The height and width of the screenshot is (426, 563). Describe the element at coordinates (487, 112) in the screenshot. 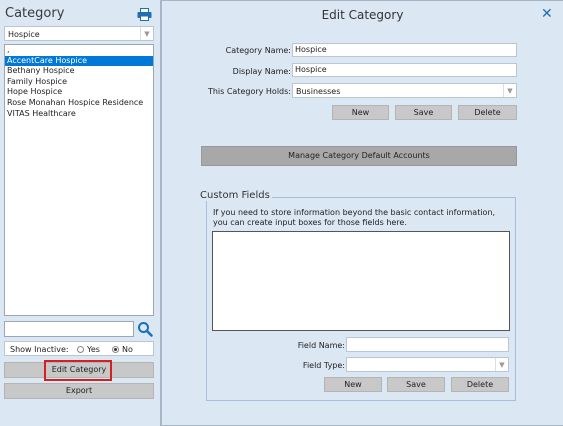

I see `delete-button: Delete` at that location.